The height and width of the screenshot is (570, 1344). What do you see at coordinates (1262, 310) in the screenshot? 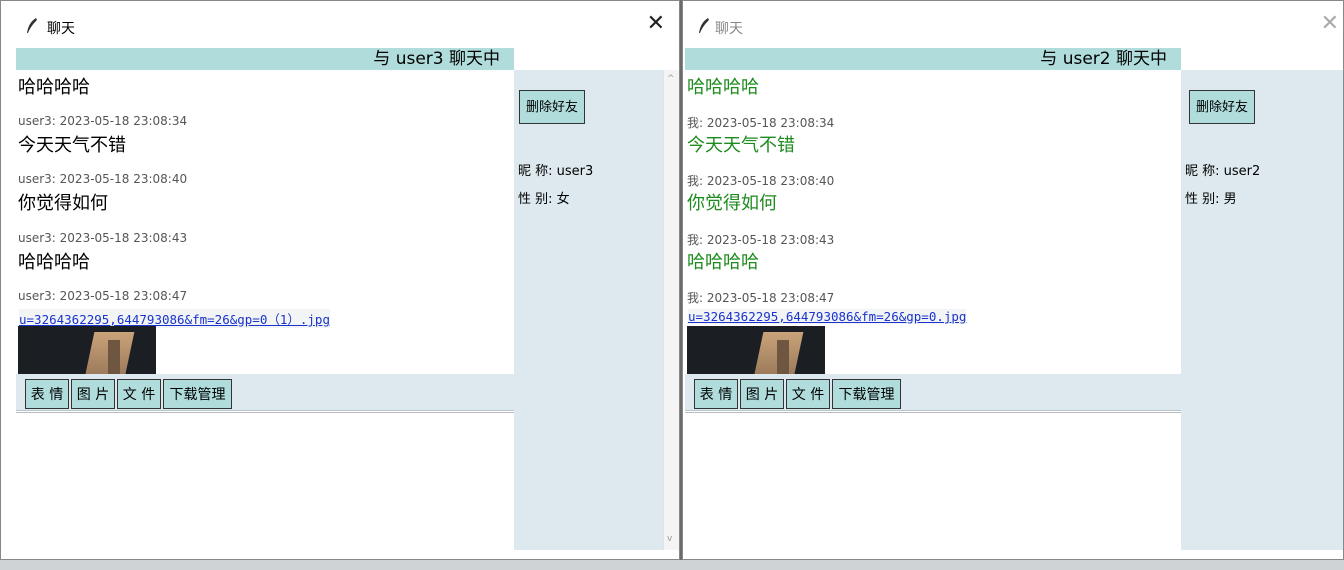
I see `friend-info-panel: 删除好友 昵 称: user2 性 别: 男` at bounding box center [1262, 310].